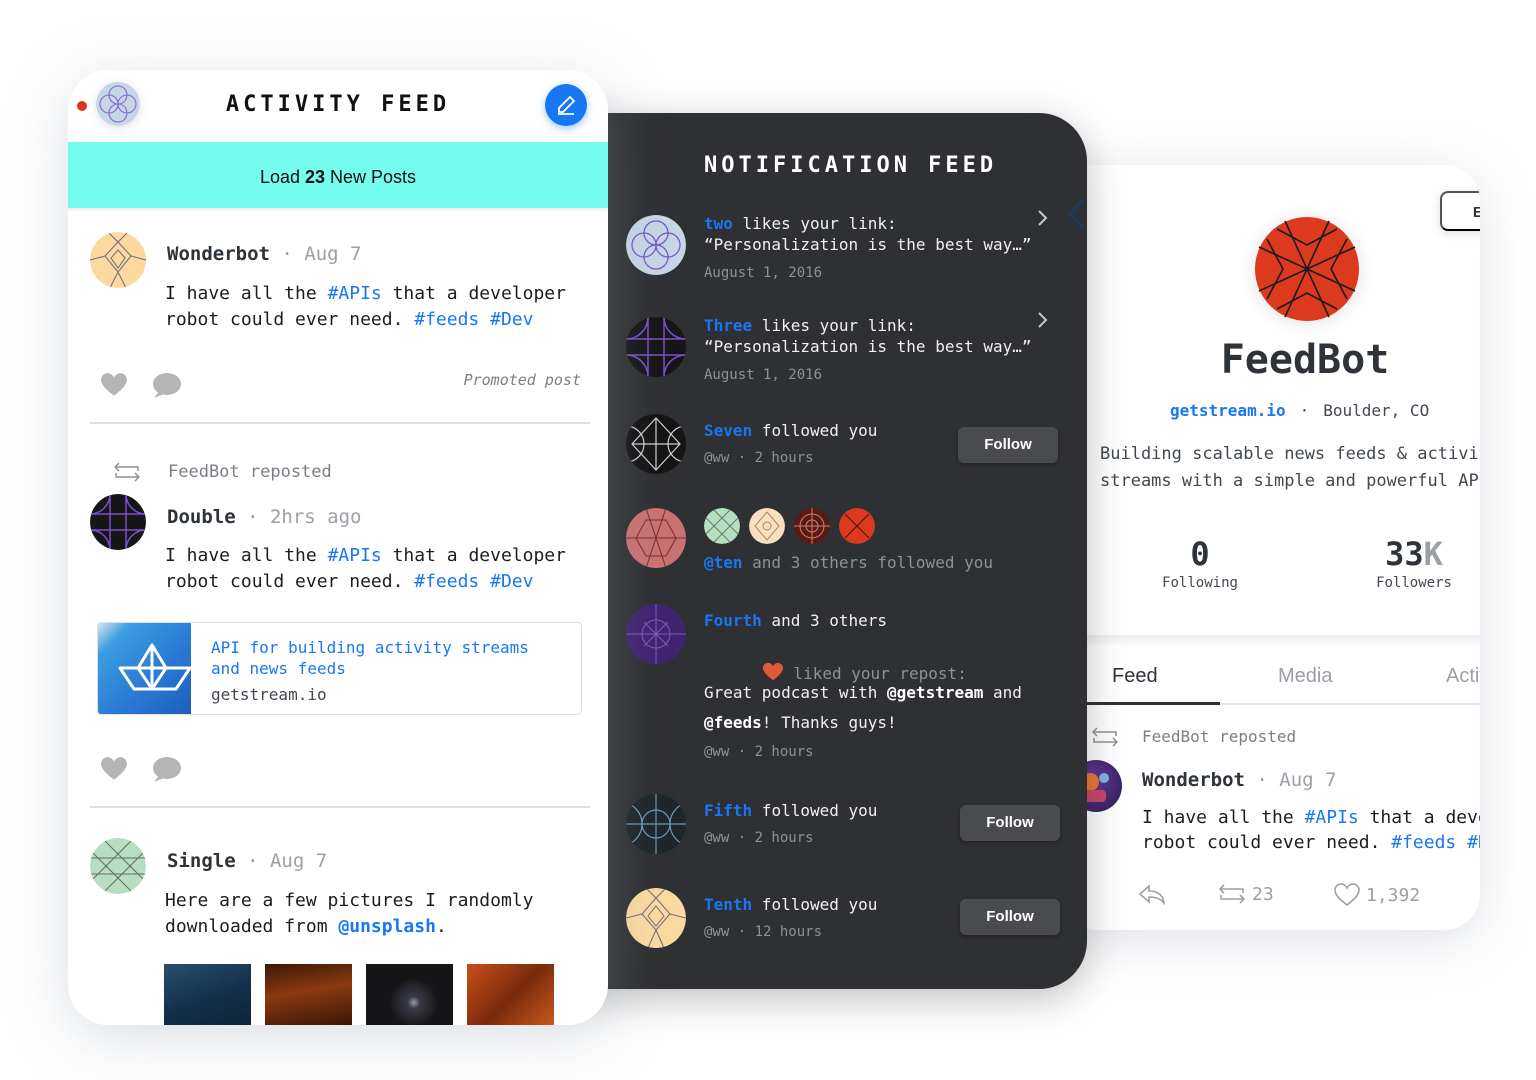  I want to click on like-button: 1,392, so click(1377, 895).